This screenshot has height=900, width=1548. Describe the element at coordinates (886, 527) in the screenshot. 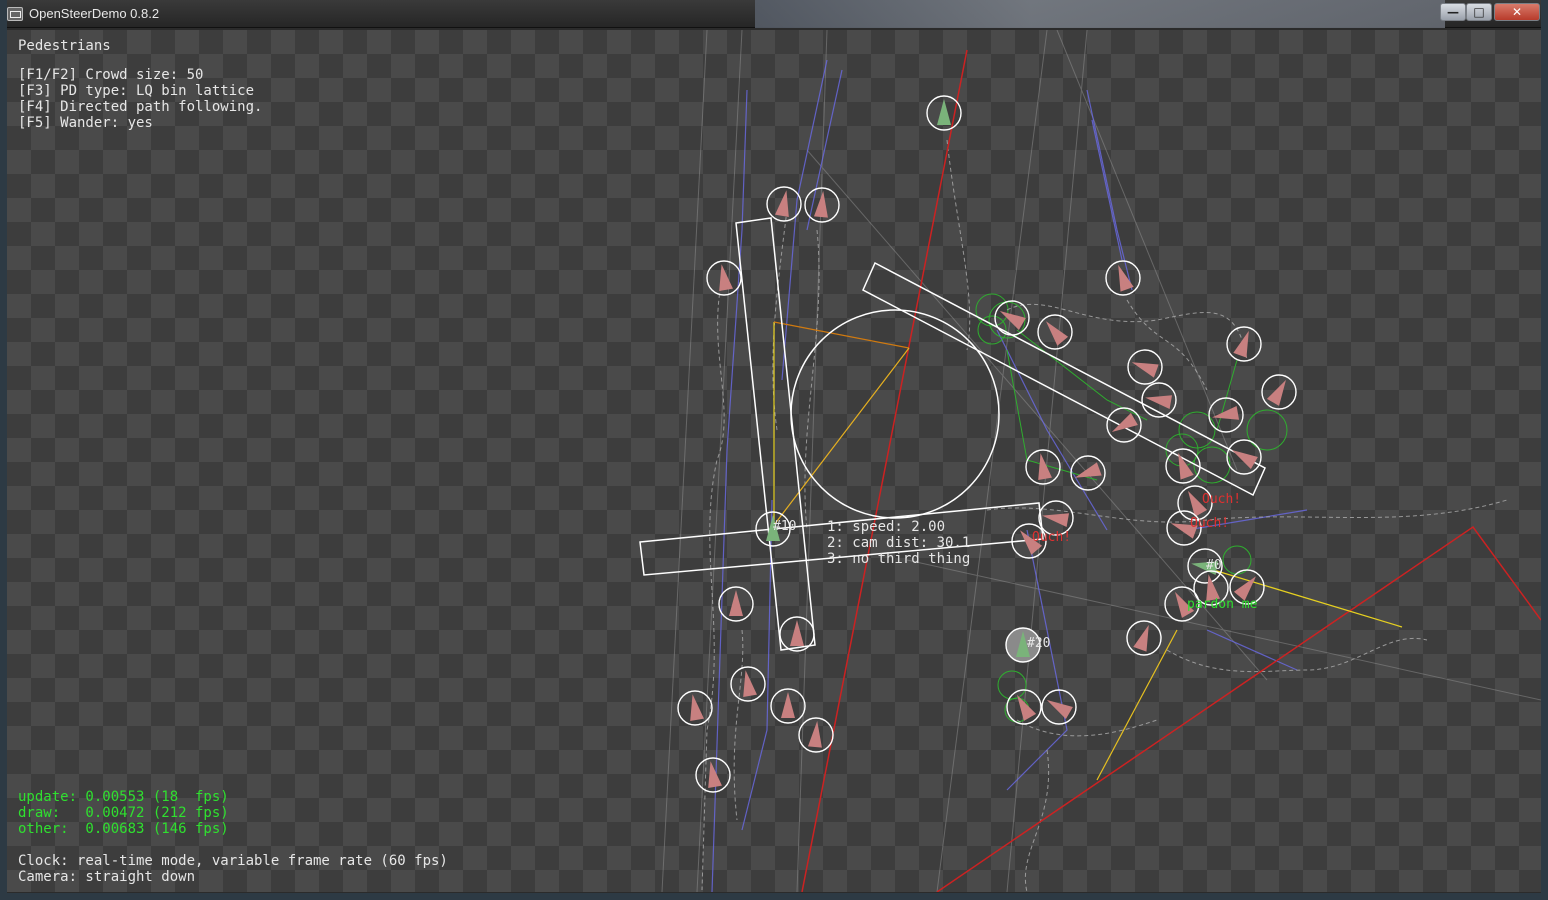

I see `selected-speed: 1: speed: 2.00` at that location.